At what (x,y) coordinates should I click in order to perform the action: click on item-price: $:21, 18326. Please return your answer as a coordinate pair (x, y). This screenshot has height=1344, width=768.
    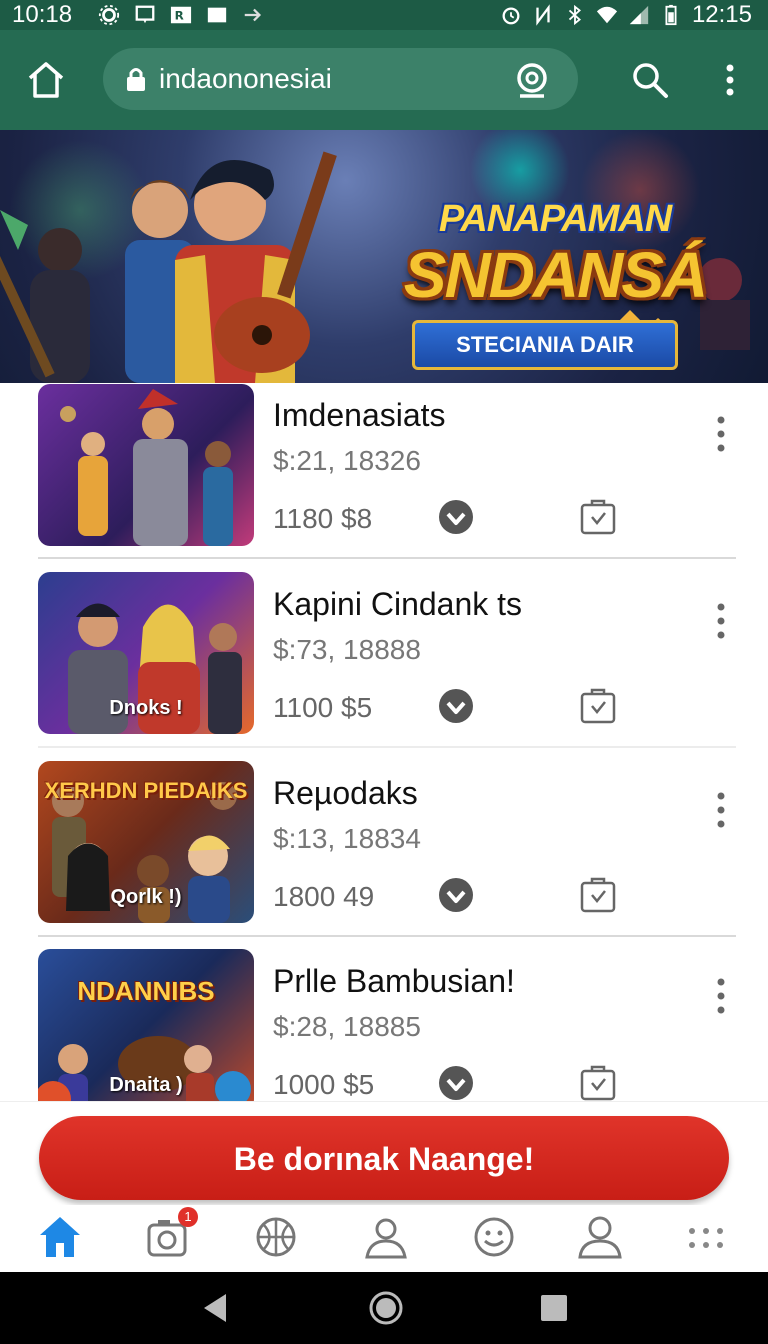
    Looking at the image, I should click on (347, 460).